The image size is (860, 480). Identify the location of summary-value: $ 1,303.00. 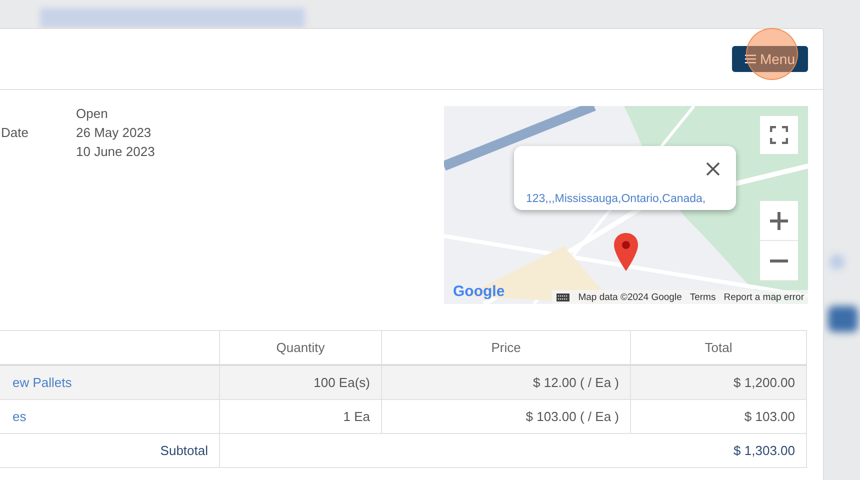
(513, 451).